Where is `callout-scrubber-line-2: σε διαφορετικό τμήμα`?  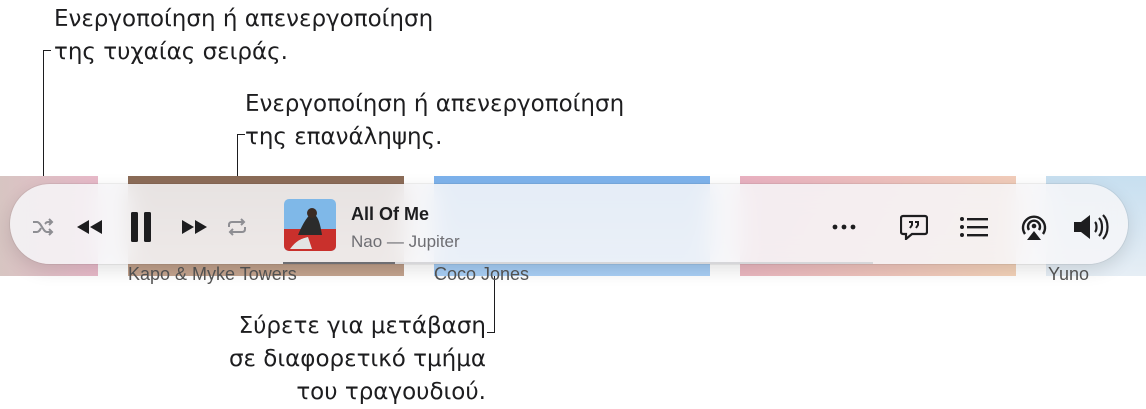 callout-scrubber-line-2: σε διαφορετικό τμήμα is located at coordinates (357, 359).